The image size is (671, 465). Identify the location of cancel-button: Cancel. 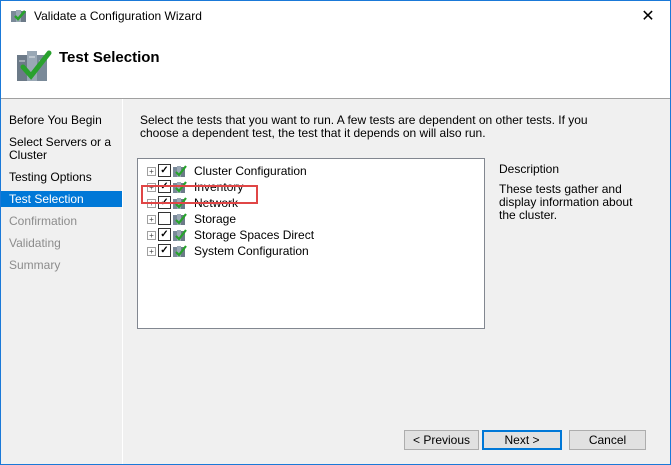
(607, 440).